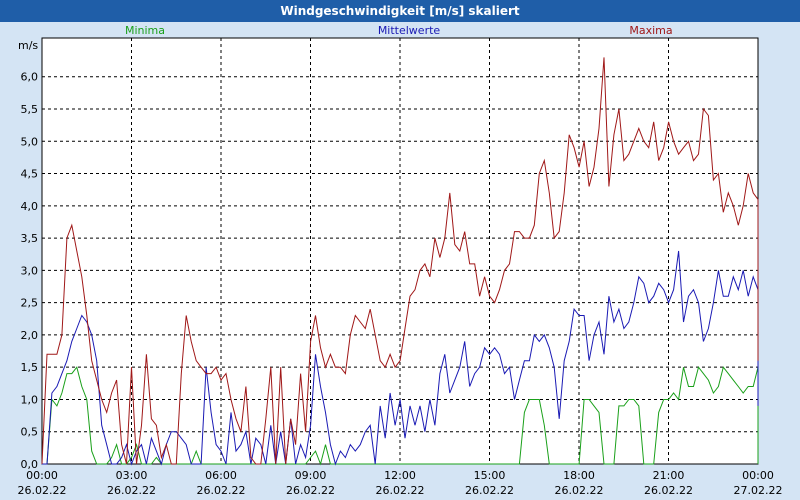 This screenshot has height=500, width=800. I want to click on y-tick-label: 4,0, so click(30, 206).